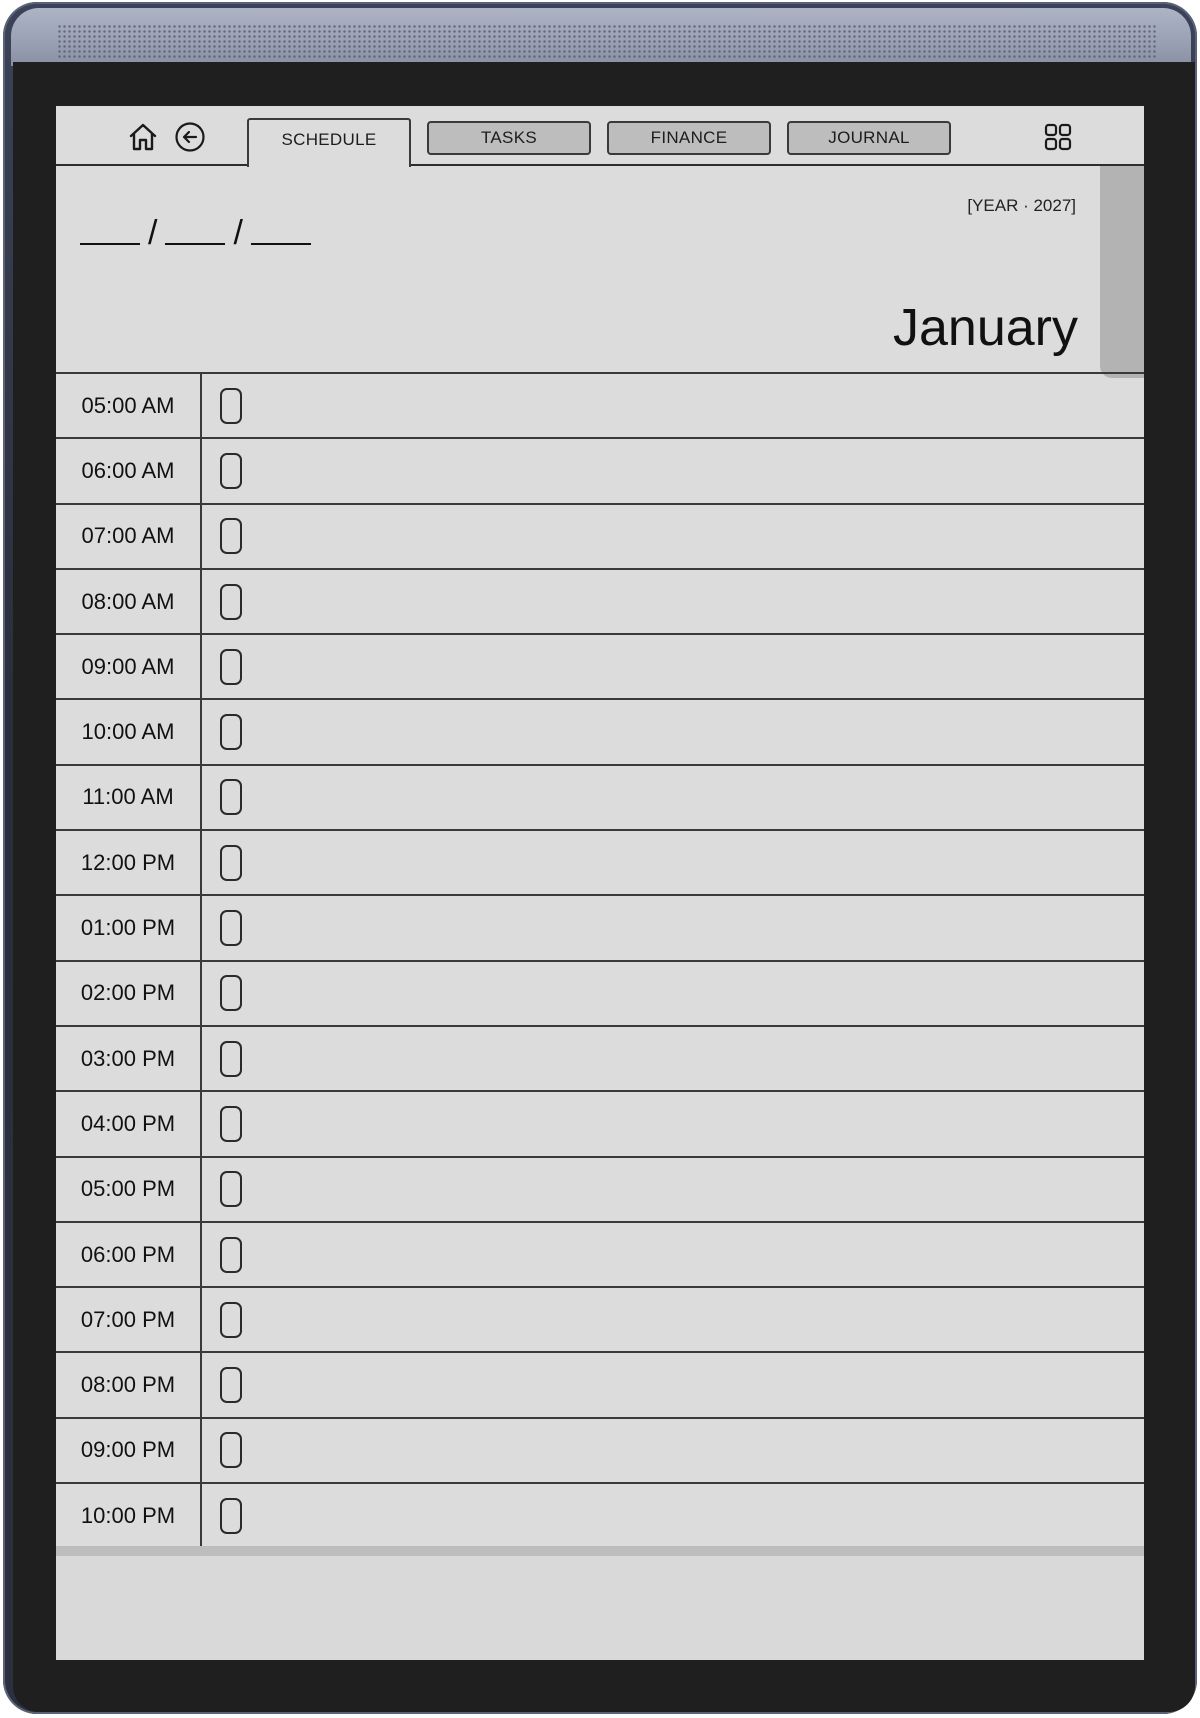  I want to click on time-label: 03:00 PM, so click(129, 1058).